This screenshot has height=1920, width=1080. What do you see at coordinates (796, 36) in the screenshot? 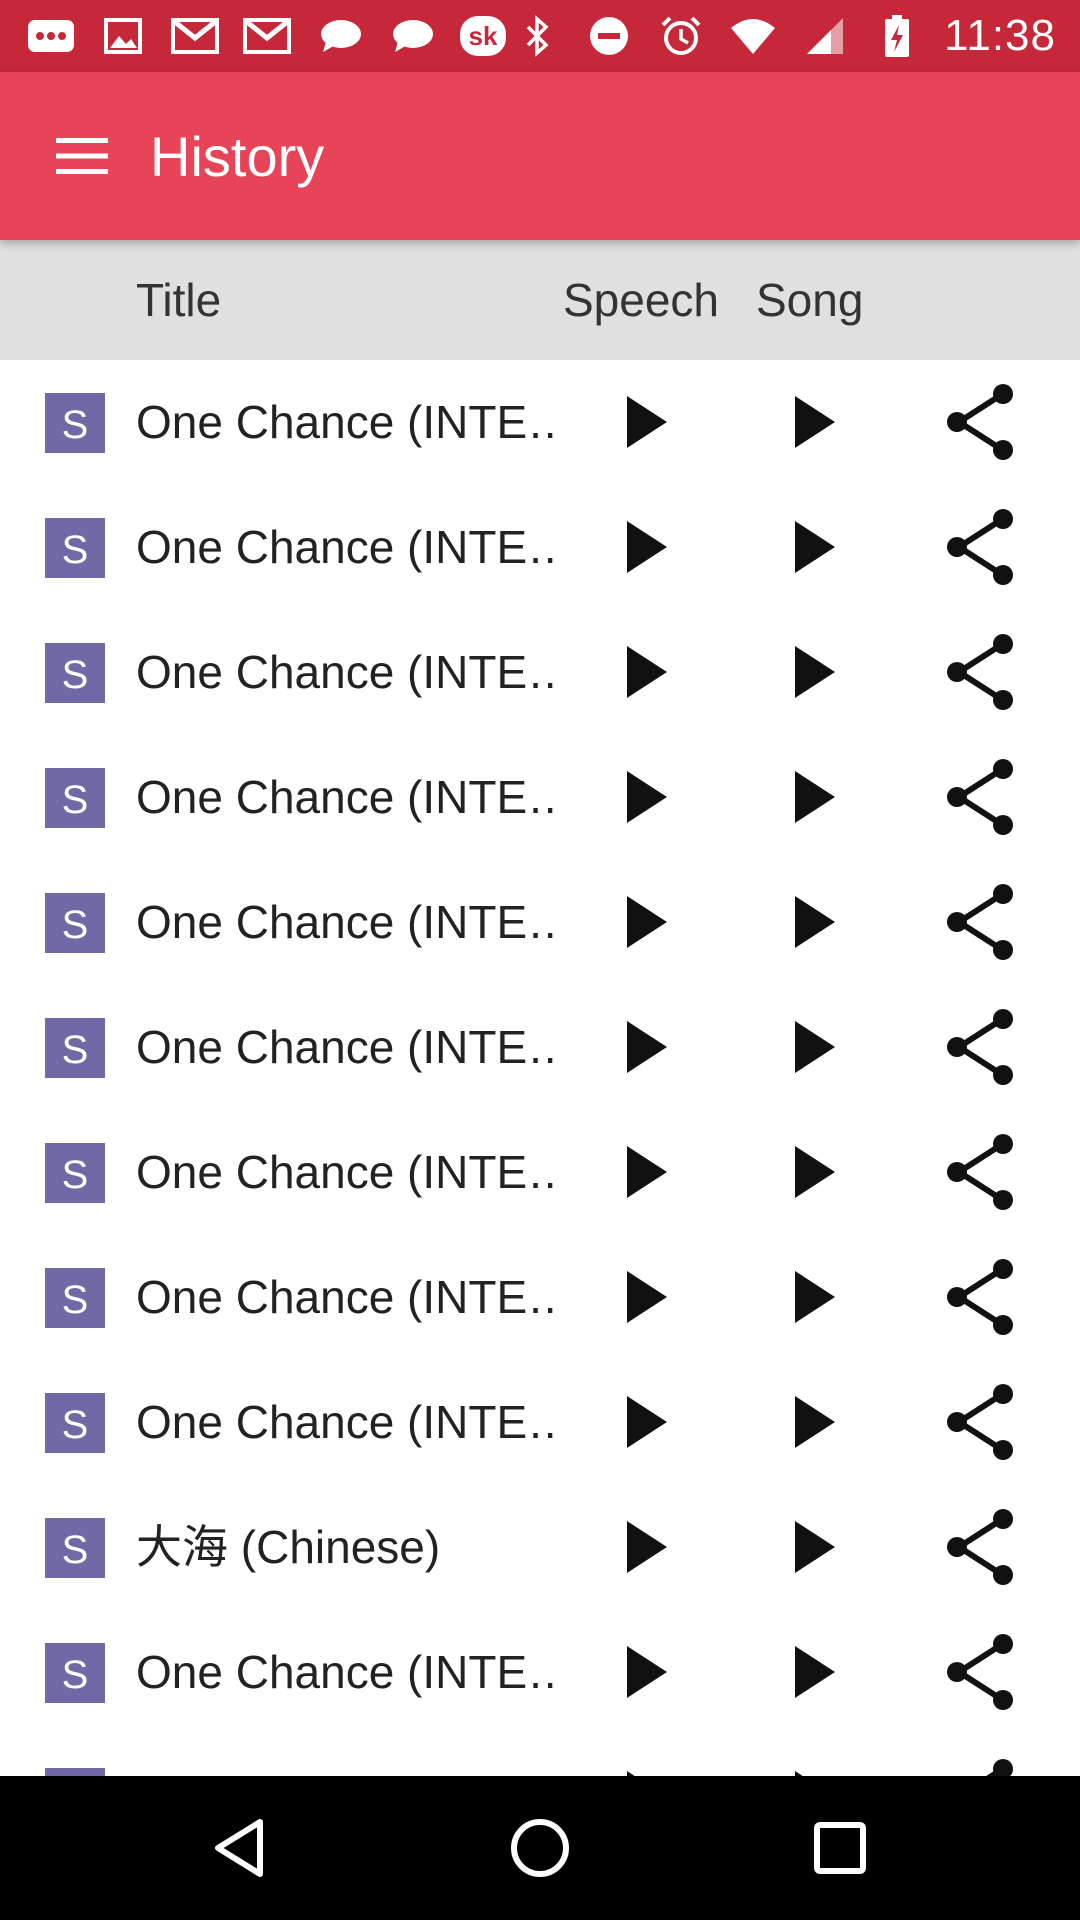
I see `system-icons: 11:38` at bounding box center [796, 36].